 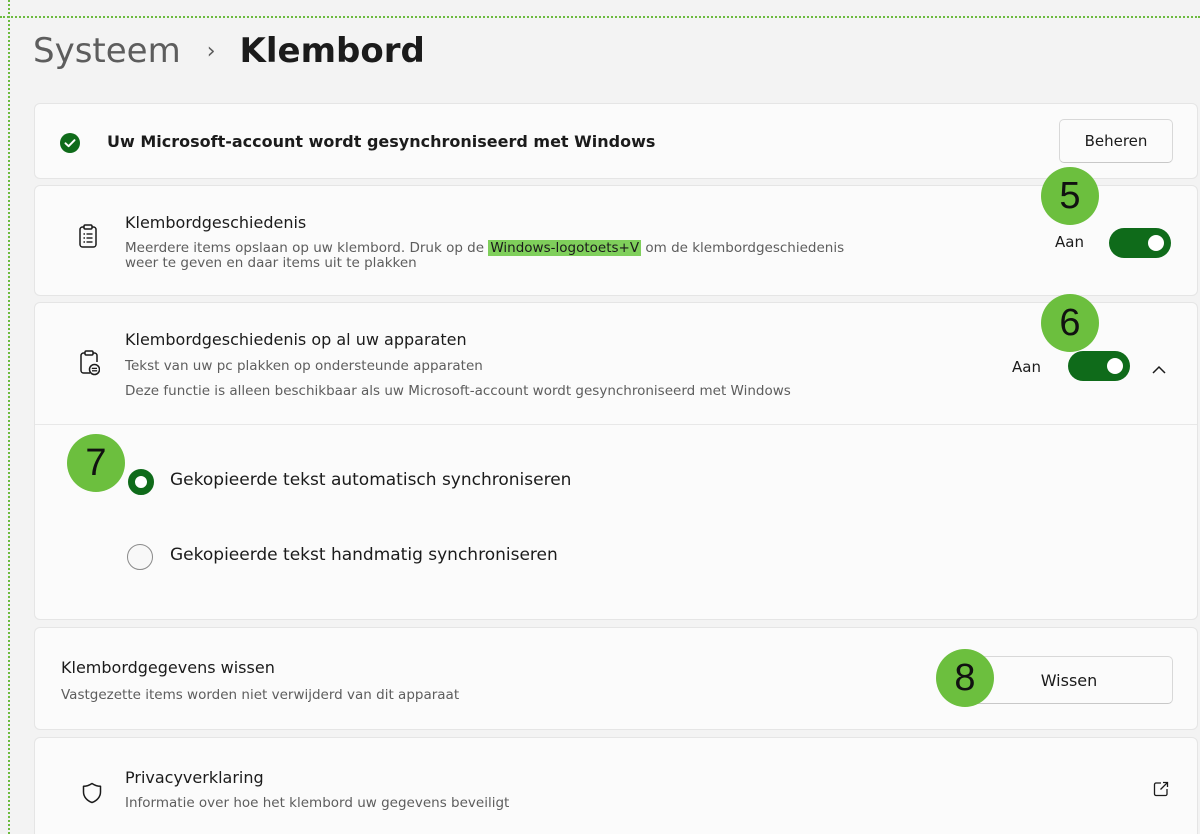 I want to click on chevron-up-icon, so click(x=1159, y=368).